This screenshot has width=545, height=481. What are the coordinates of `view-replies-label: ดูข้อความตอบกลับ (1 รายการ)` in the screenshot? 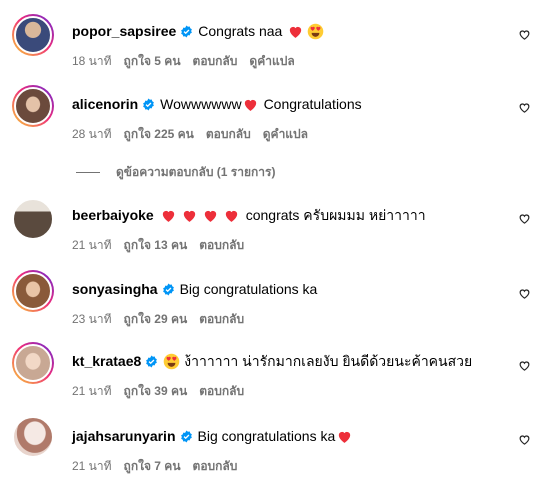 It's located at (195, 172).